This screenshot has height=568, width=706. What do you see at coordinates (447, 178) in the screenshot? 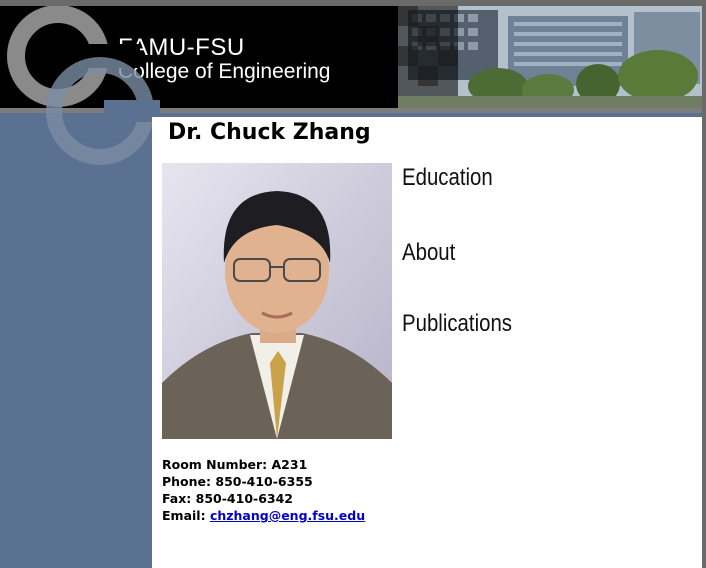
I see `nav-link-education: Education` at bounding box center [447, 178].